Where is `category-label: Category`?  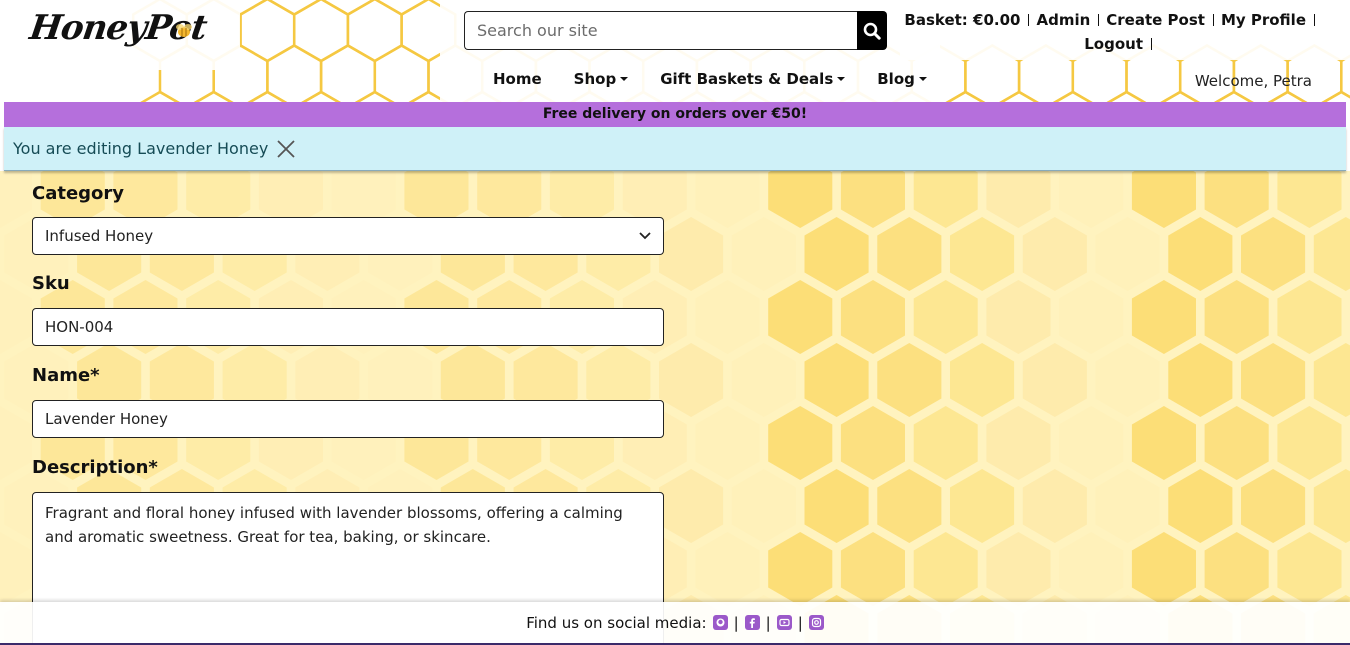
category-label: Category is located at coordinates (78, 193).